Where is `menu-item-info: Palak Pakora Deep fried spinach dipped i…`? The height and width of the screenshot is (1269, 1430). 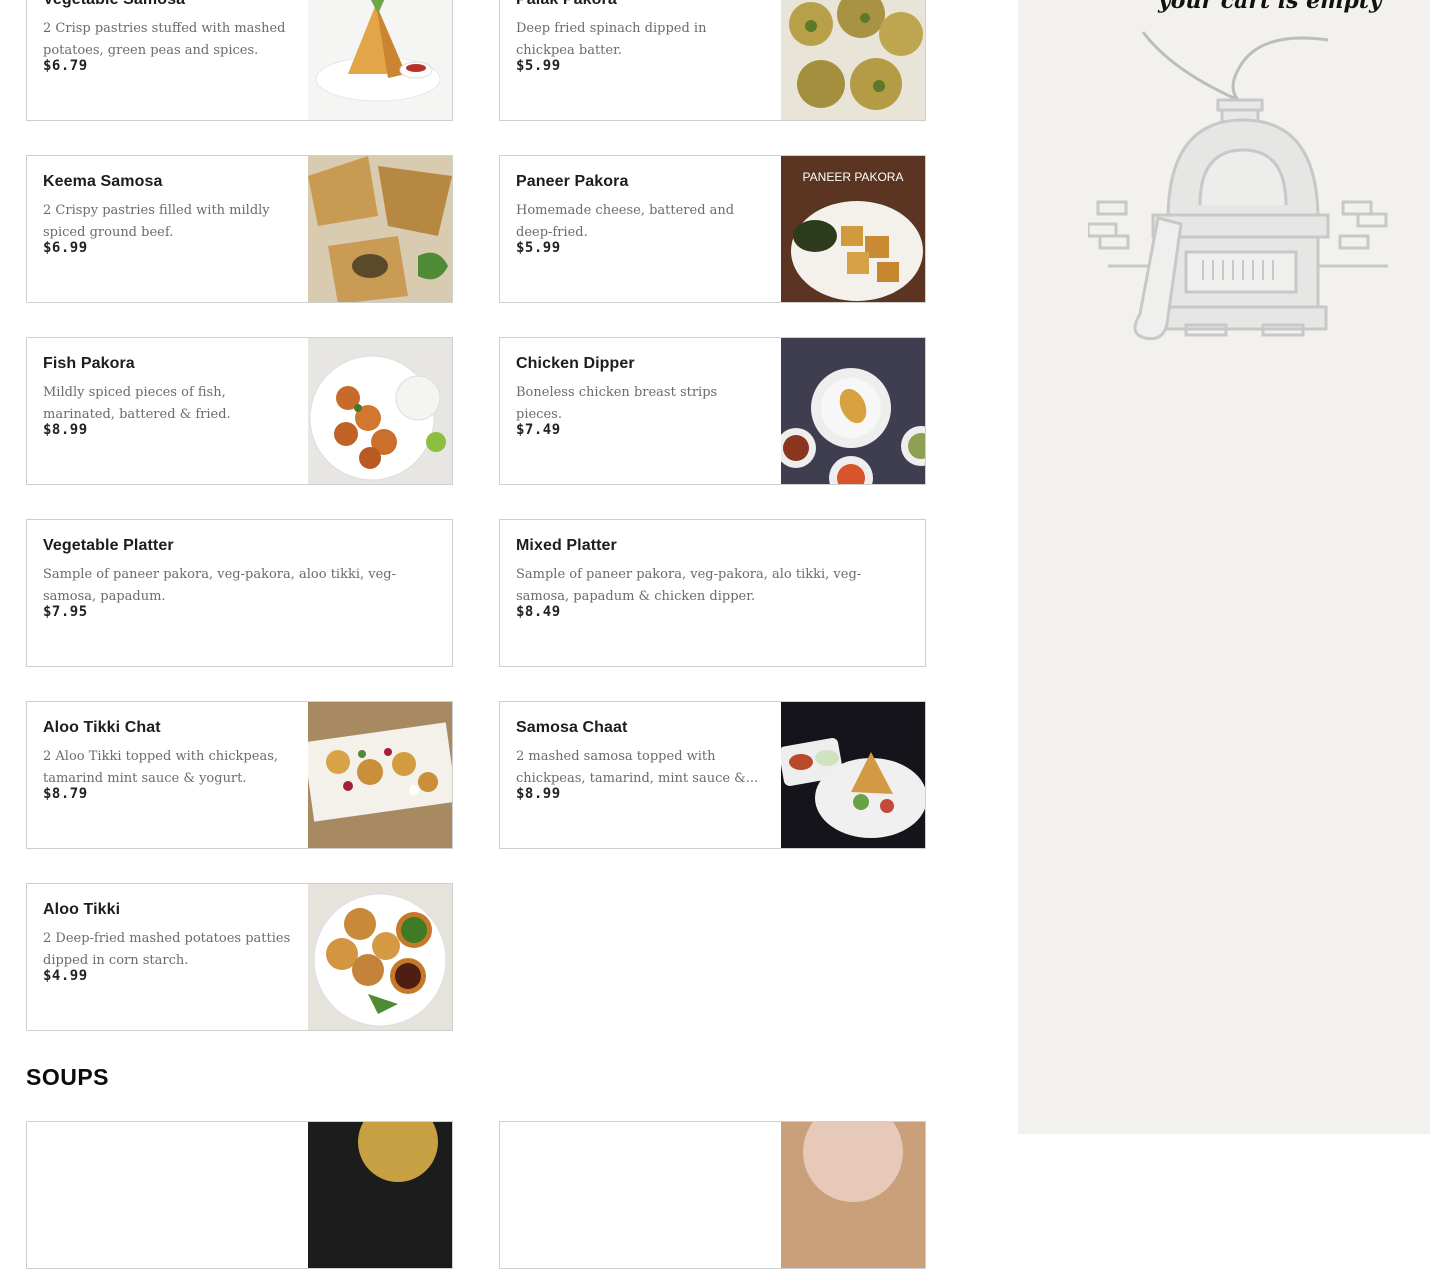 menu-item-info: Palak Pakora Deep fried spinach dipped i… is located at coordinates (640, 60).